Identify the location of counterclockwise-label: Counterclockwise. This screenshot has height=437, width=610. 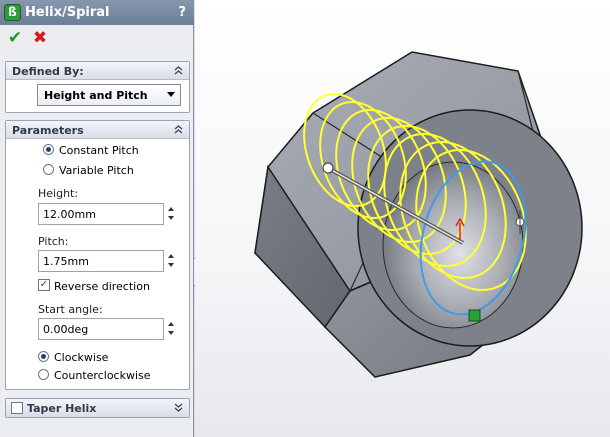
(102, 375).